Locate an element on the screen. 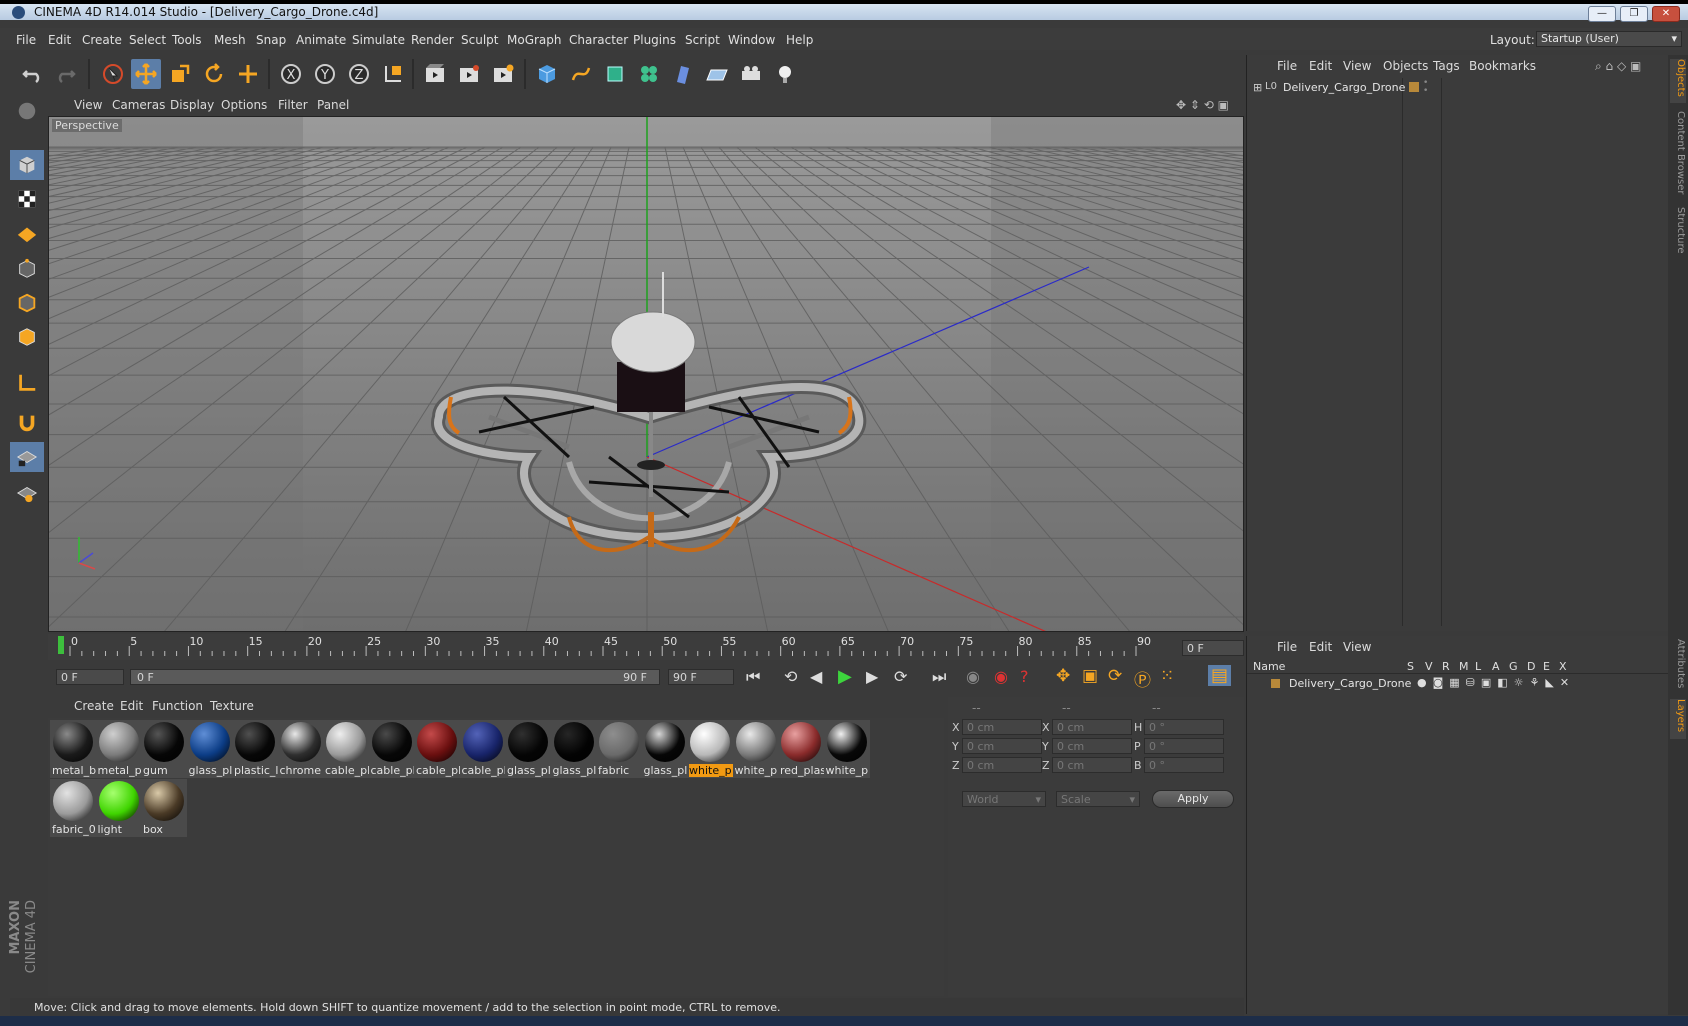  key-rotation-icon: ⟳ is located at coordinates (1115, 676).